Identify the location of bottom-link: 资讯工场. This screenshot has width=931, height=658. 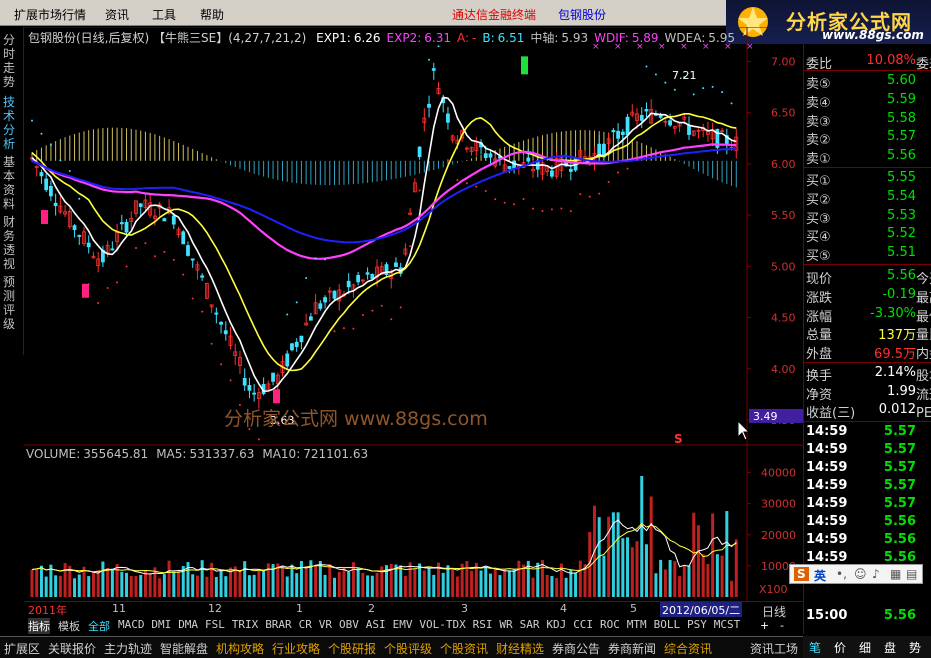
(774, 648).